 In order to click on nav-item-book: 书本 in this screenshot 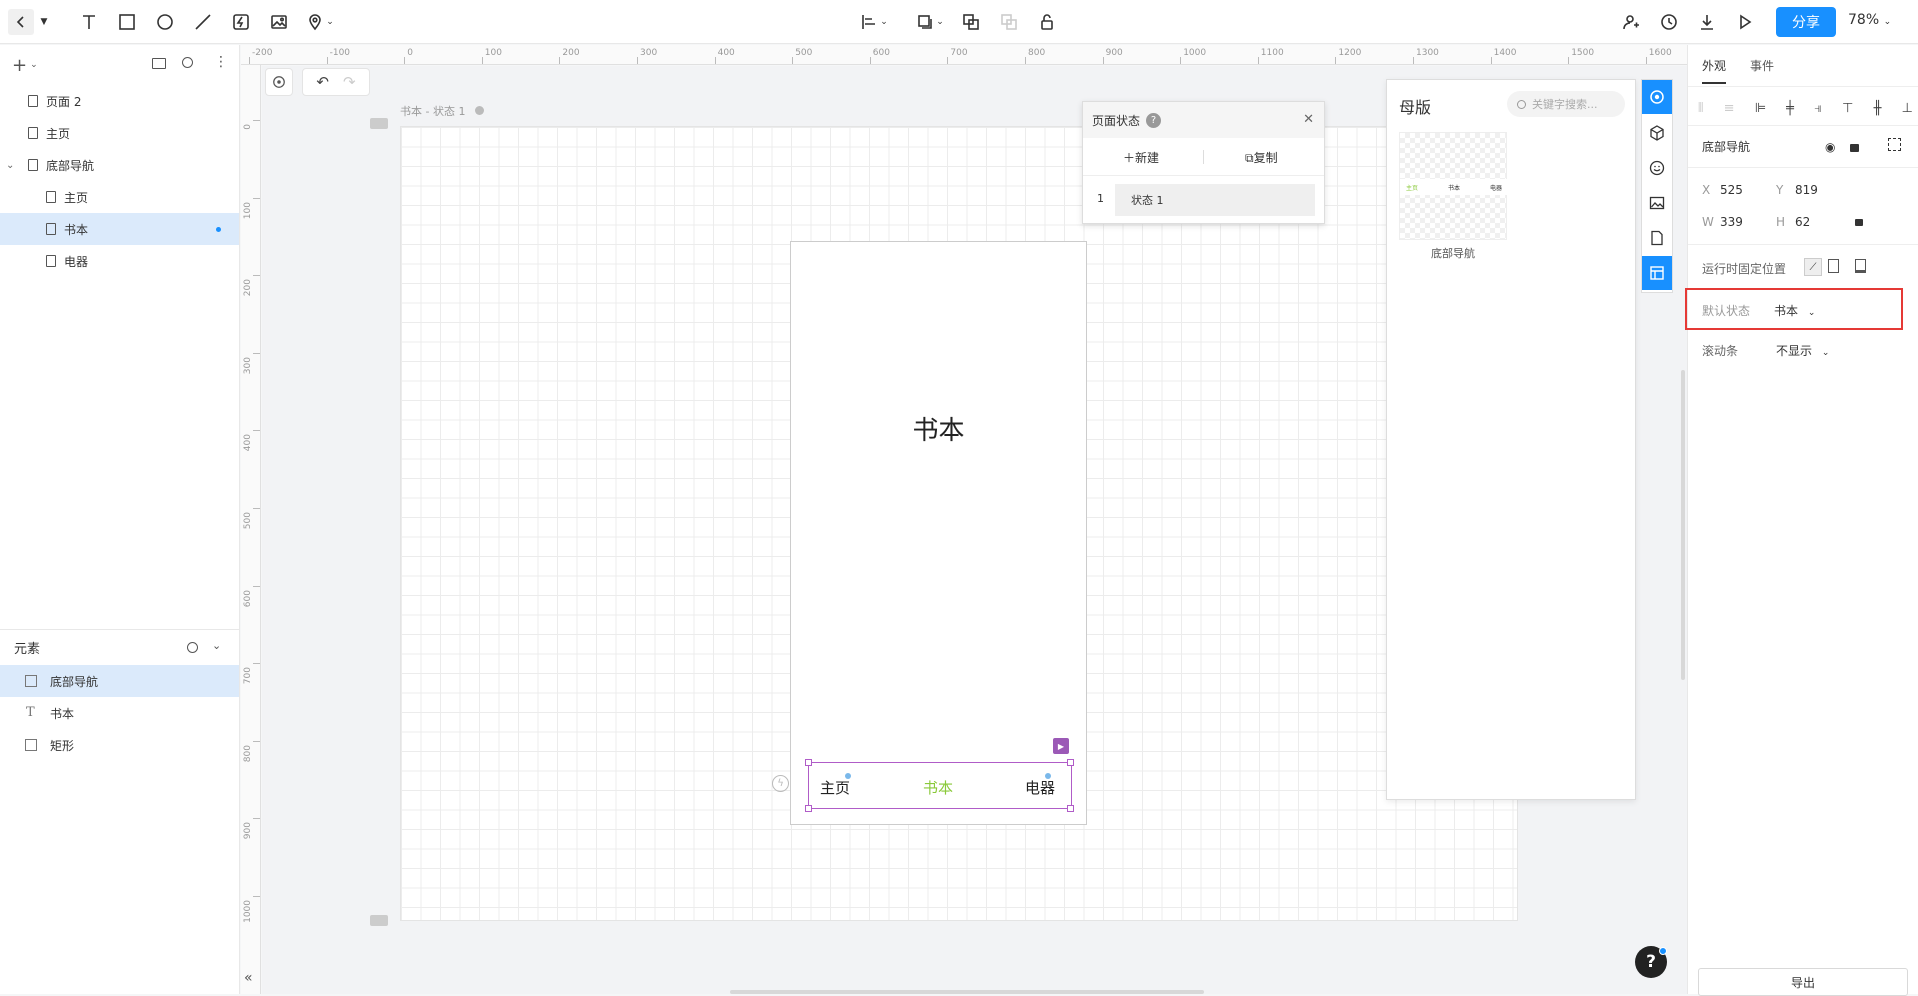, I will do `click(938, 787)`.